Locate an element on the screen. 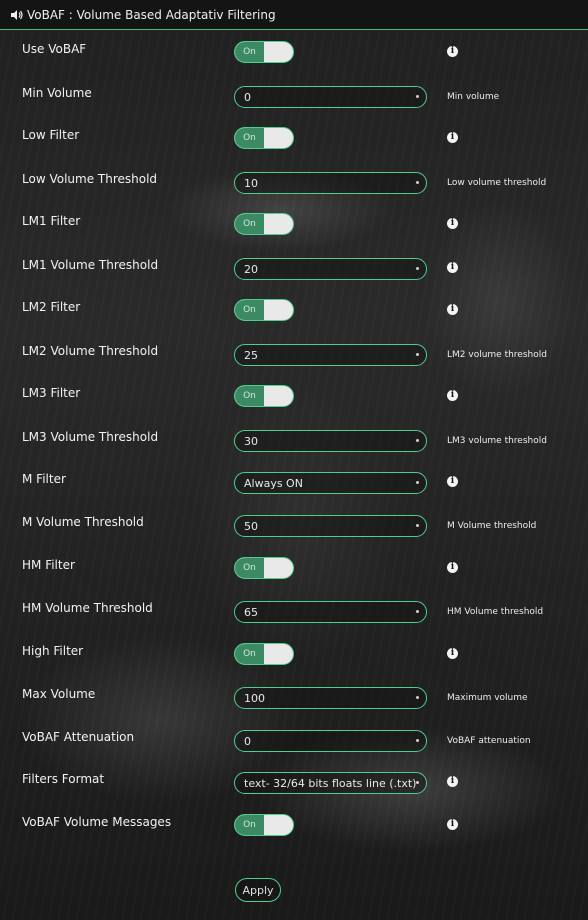 The height and width of the screenshot is (920, 588). setting-label: M Filter is located at coordinates (44, 479).